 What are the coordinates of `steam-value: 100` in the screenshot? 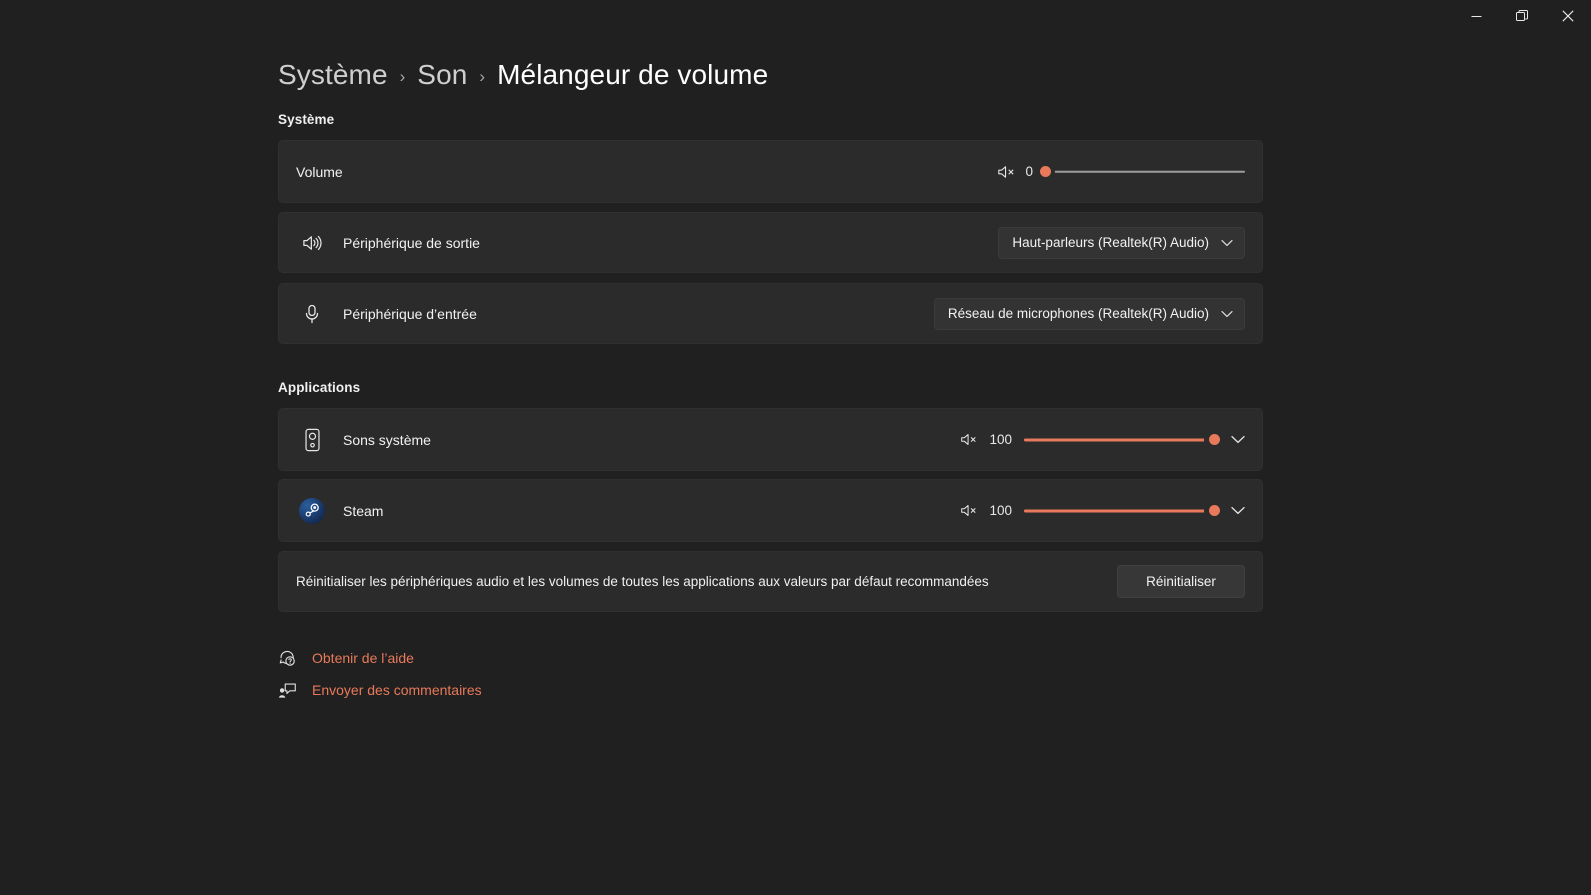 It's located at (1000, 510).